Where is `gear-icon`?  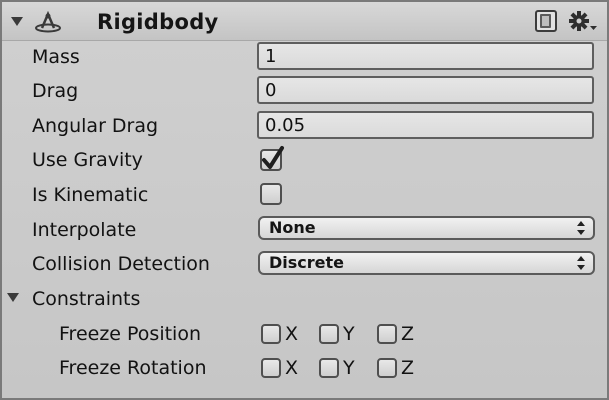
gear-icon is located at coordinates (583, 22).